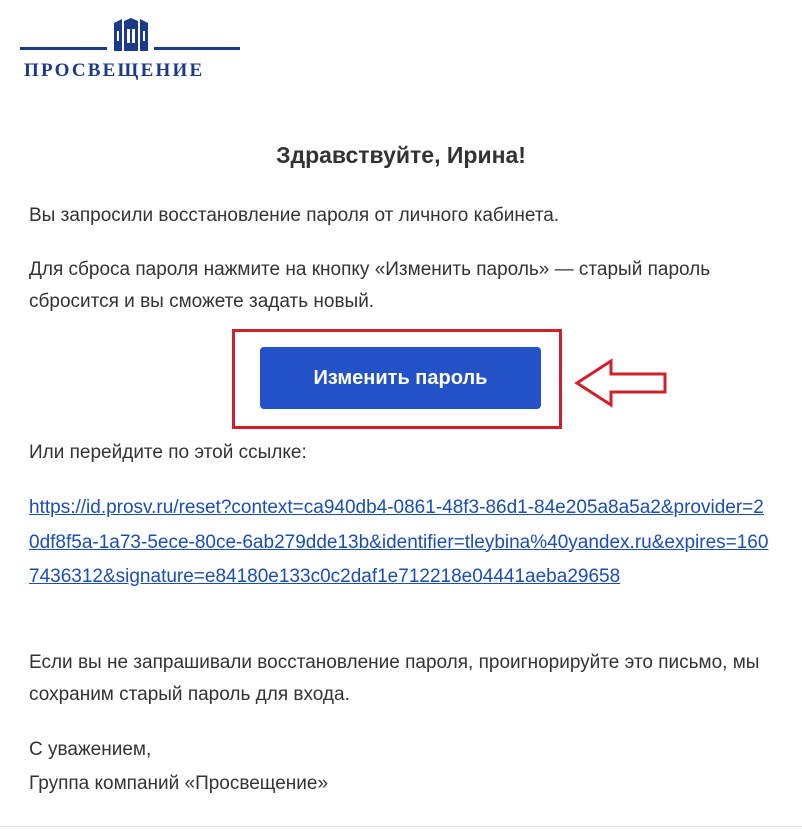 The image size is (802, 831). What do you see at coordinates (131, 34) in the screenshot?
I see `prosv-emblem-icon` at bounding box center [131, 34].